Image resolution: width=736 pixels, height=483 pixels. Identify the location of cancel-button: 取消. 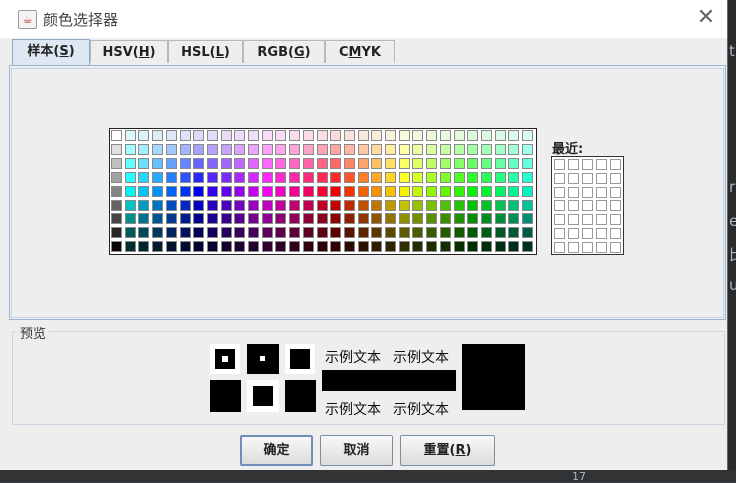
(356, 450).